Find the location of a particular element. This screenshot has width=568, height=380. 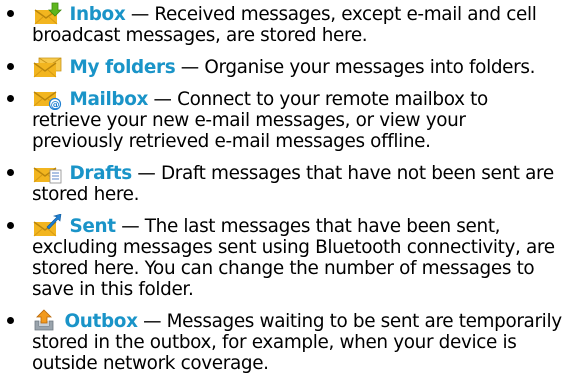

mailbox-icon: @ is located at coordinates (47, 98).